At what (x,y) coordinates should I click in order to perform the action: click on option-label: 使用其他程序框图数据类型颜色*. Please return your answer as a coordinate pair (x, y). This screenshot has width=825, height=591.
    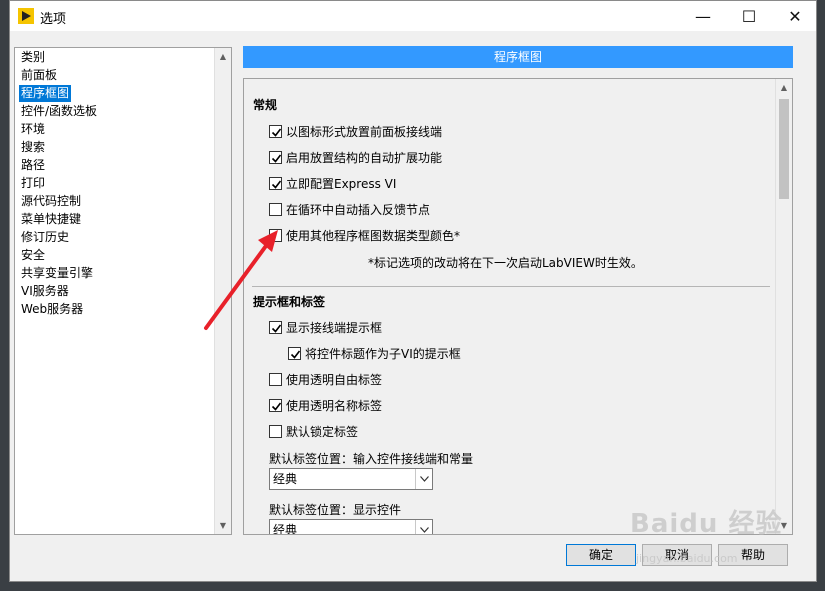
    Looking at the image, I should click on (373, 235).